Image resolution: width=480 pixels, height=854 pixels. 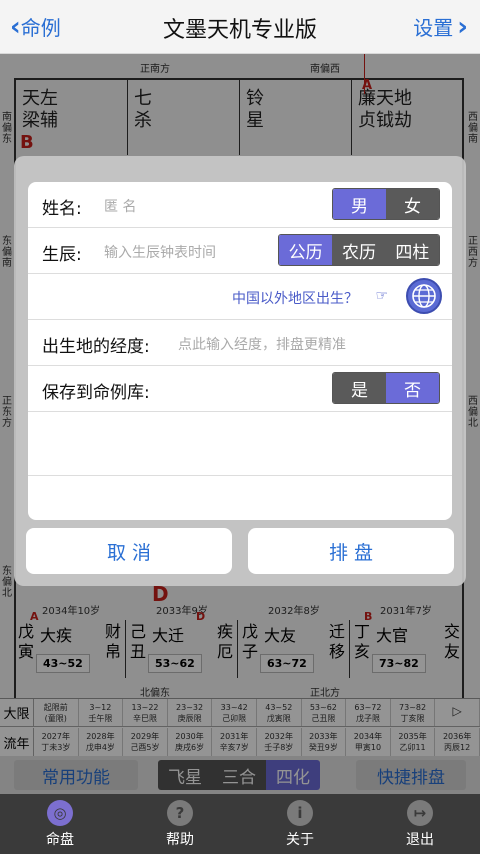 What do you see at coordinates (359, 388) in the screenshot?
I see `save-yes-option: 是` at bounding box center [359, 388].